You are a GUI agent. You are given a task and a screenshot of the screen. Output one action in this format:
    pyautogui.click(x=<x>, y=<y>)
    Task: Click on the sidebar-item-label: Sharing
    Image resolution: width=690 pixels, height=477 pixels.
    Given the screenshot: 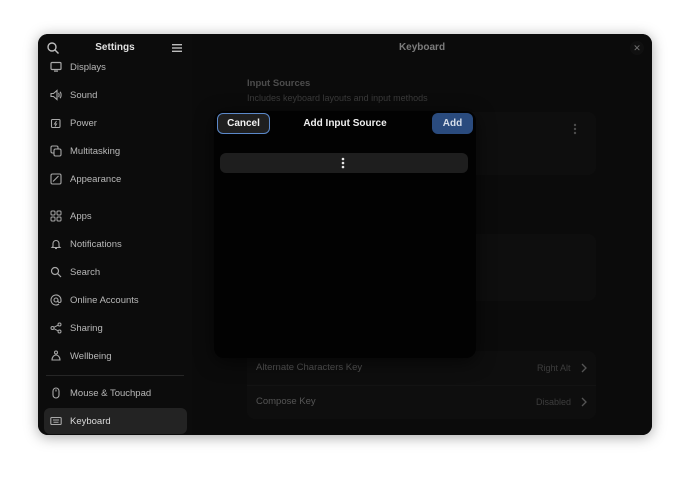 What is the action you would take?
    pyautogui.click(x=86, y=328)
    